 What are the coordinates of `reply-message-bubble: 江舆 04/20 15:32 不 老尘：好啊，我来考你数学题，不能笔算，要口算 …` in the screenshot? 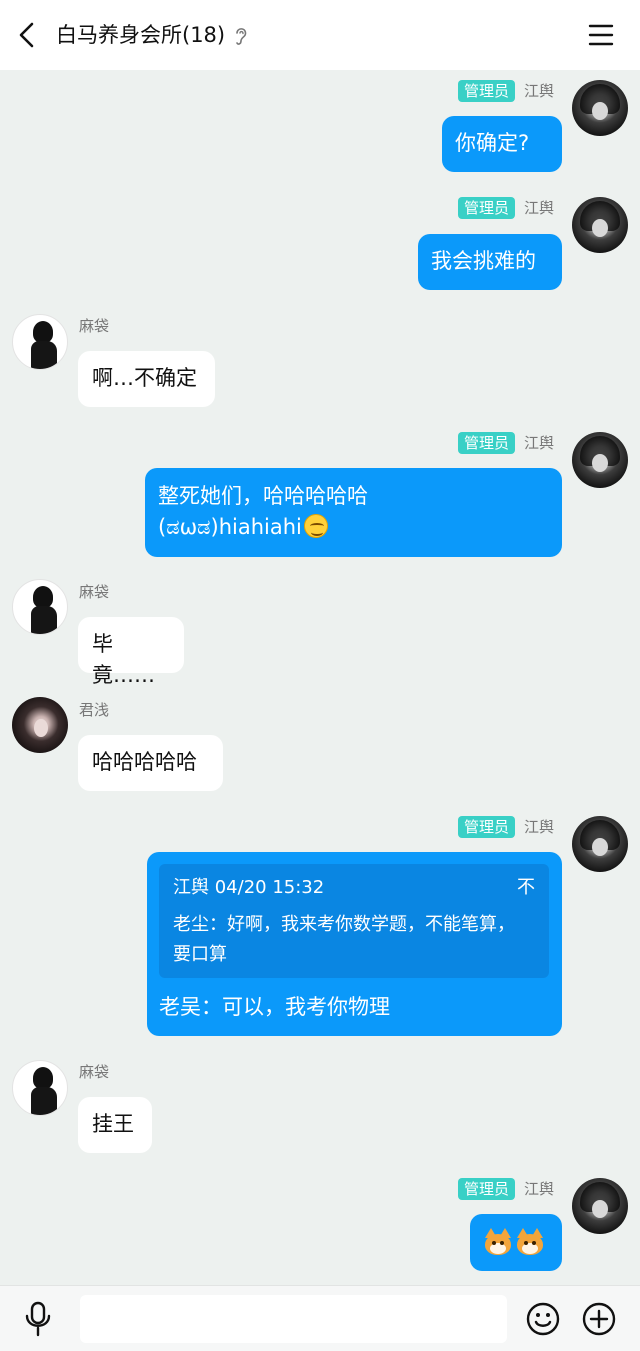 It's located at (354, 944).